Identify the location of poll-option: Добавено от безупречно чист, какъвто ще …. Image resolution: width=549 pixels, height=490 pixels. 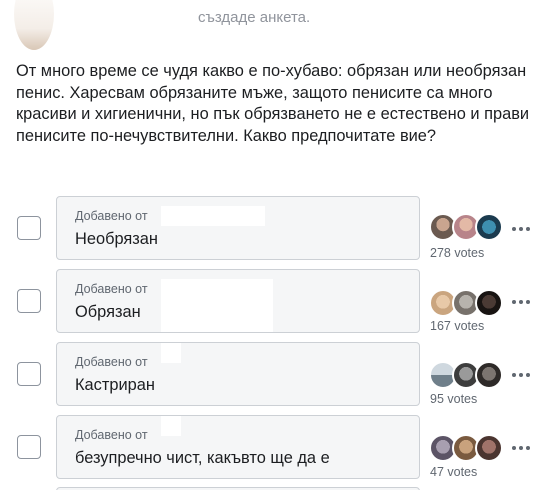
(274, 447).